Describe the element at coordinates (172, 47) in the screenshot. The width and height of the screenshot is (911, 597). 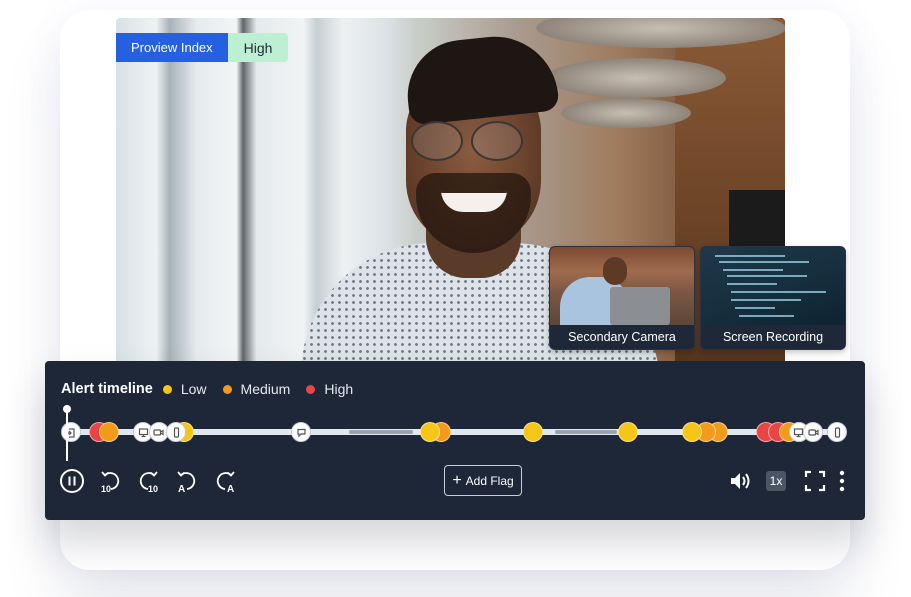
I see `proview-index-label: Proview Index` at that location.